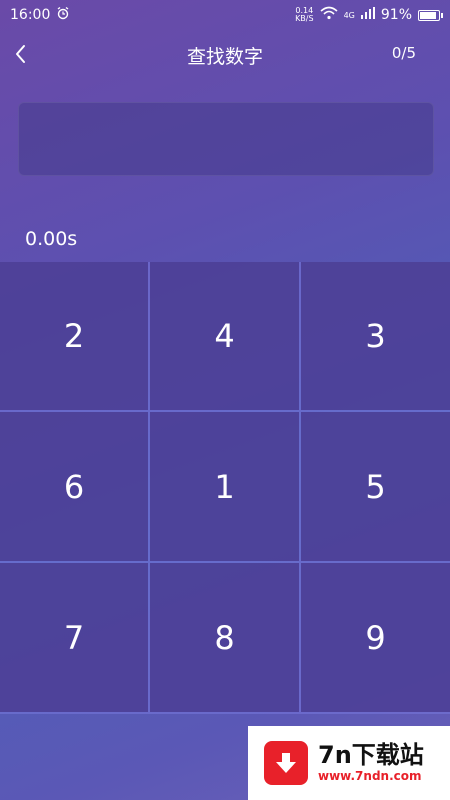  I want to click on key-cell: 9, so click(375, 637).